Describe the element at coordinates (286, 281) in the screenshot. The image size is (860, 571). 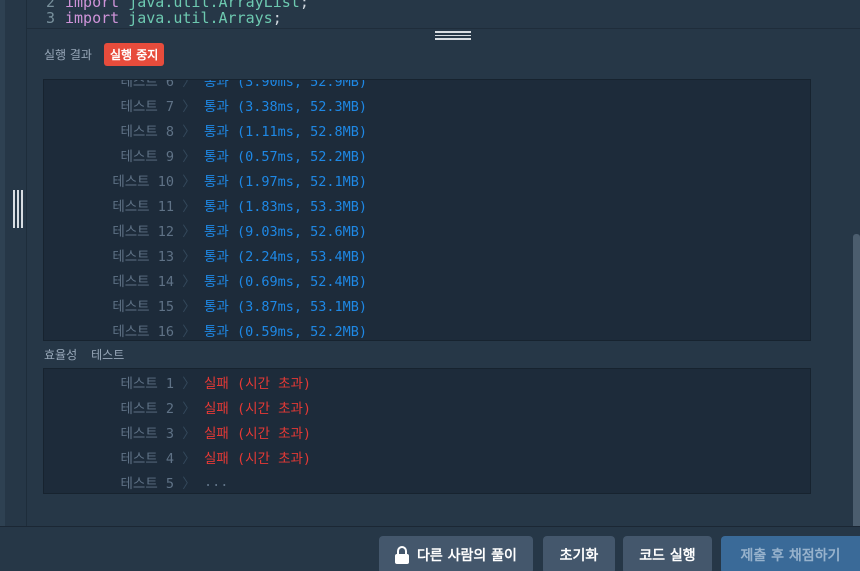
I see `test-result: 통과 (0.69ms, 52.4MB)` at that location.